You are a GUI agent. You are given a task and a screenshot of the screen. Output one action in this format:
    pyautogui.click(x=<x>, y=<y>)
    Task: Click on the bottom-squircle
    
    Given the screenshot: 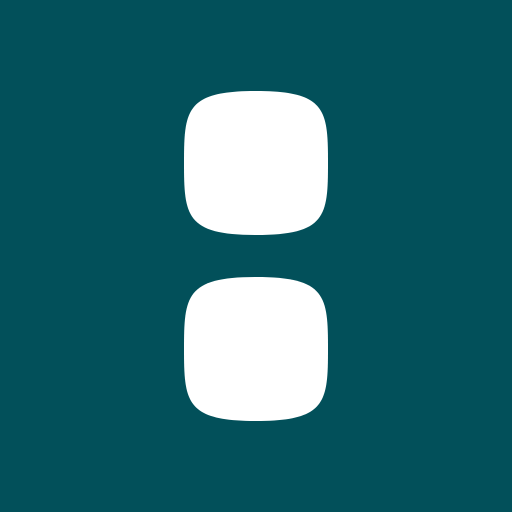 What is the action you would take?
    pyautogui.click(x=256, y=349)
    